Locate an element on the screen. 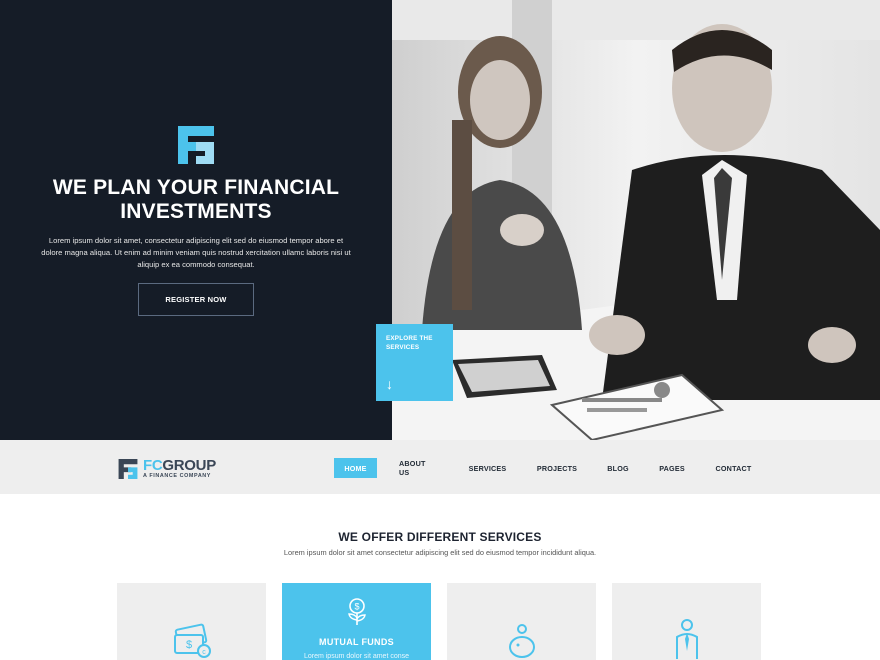 The image size is (880, 660). nav-home: HOME is located at coordinates (355, 468).